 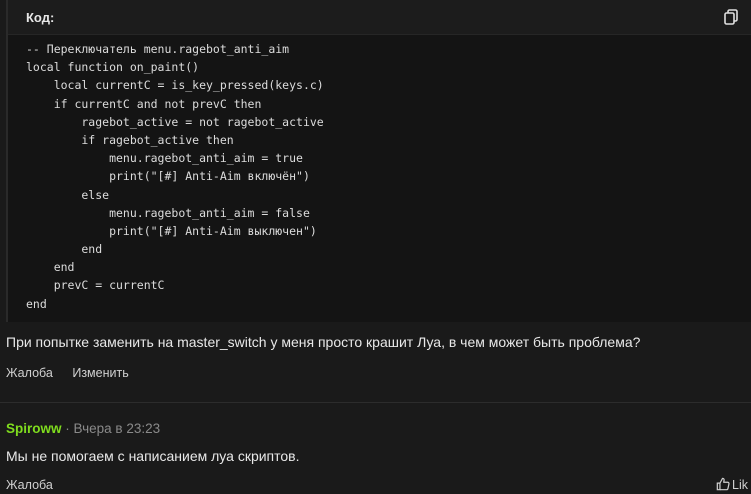 I want to click on copy-icon, so click(x=731, y=17).